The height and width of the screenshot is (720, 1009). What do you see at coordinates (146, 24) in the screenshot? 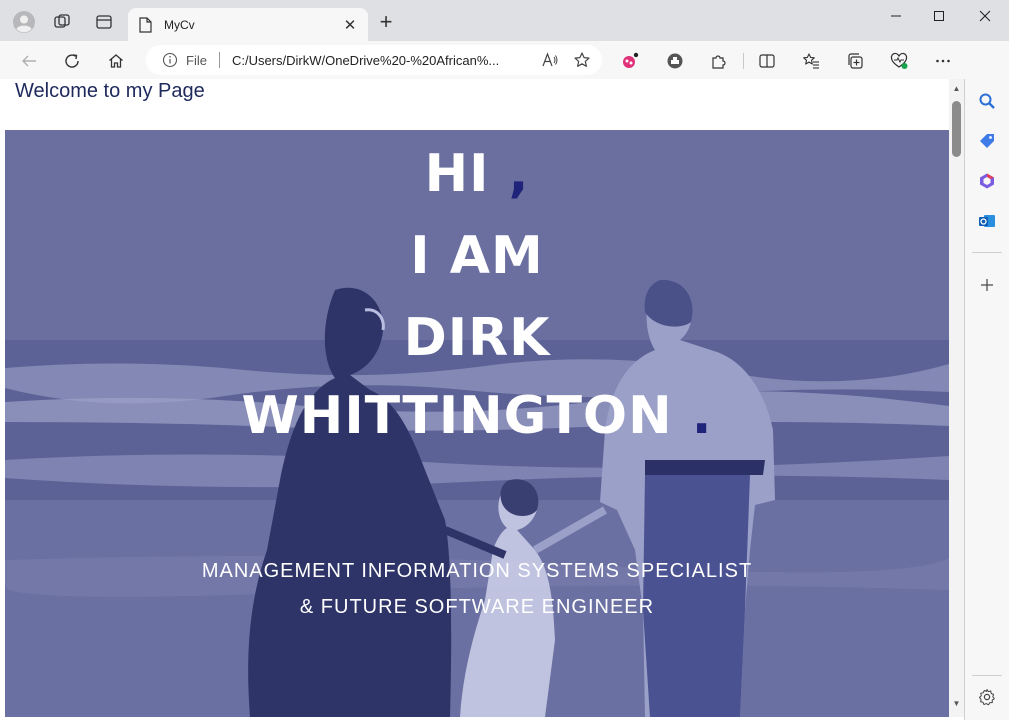
I see `page-icon` at bounding box center [146, 24].